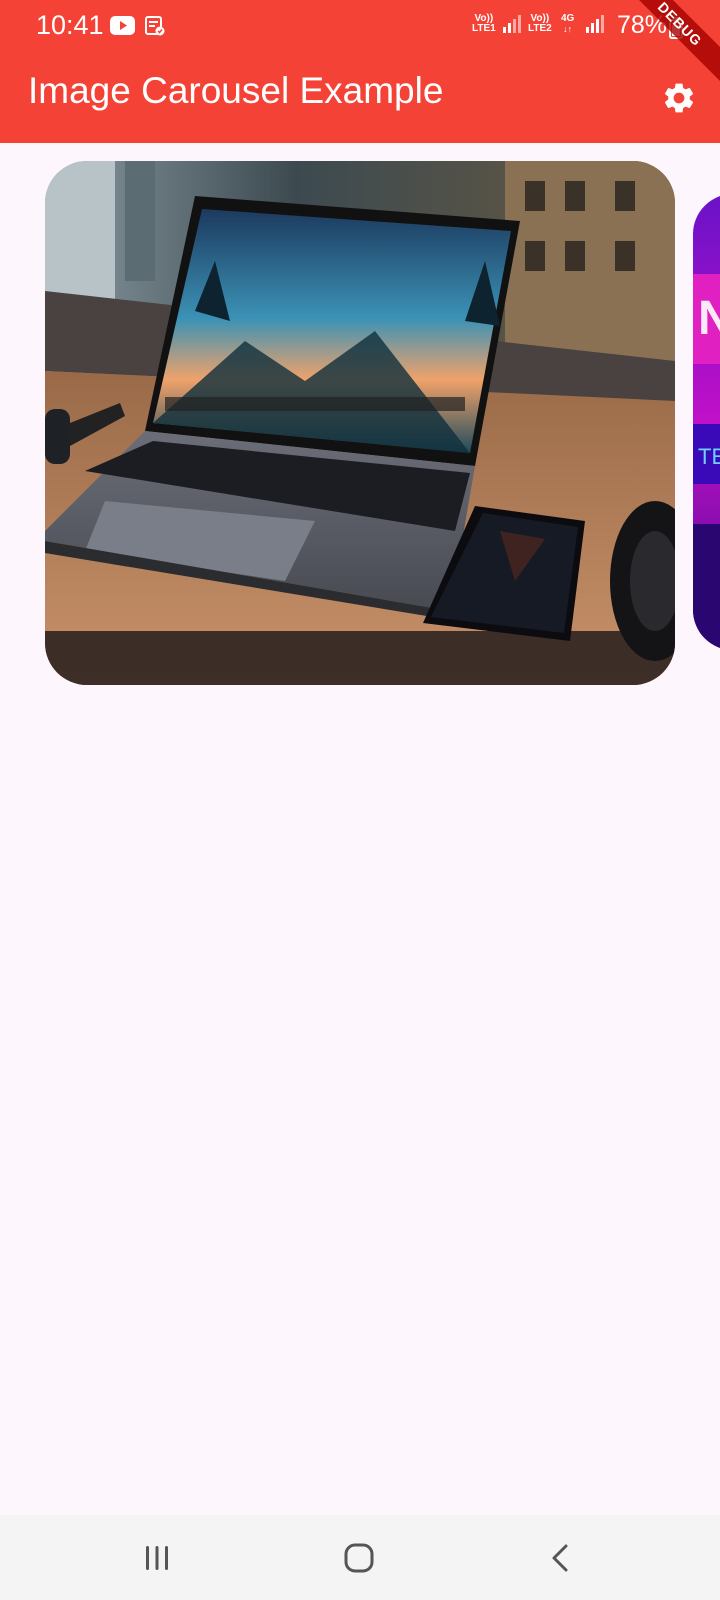  Describe the element at coordinates (540, 23) in the screenshot. I see `sim2-volte-indicator: Vo)) LTE2` at that location.